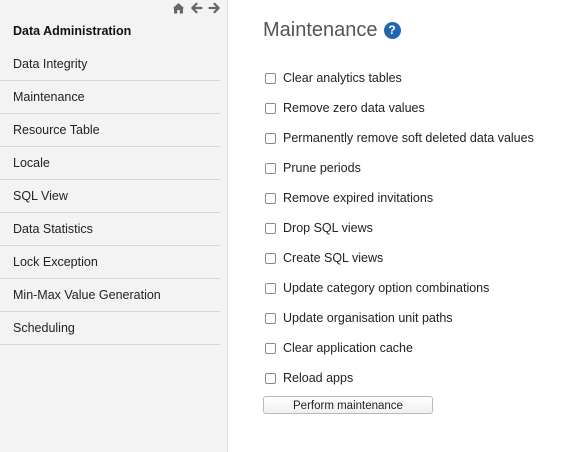  I want to click on option-update-organisation-unit-paths: Update organisation unit paths, so click(413, 318).